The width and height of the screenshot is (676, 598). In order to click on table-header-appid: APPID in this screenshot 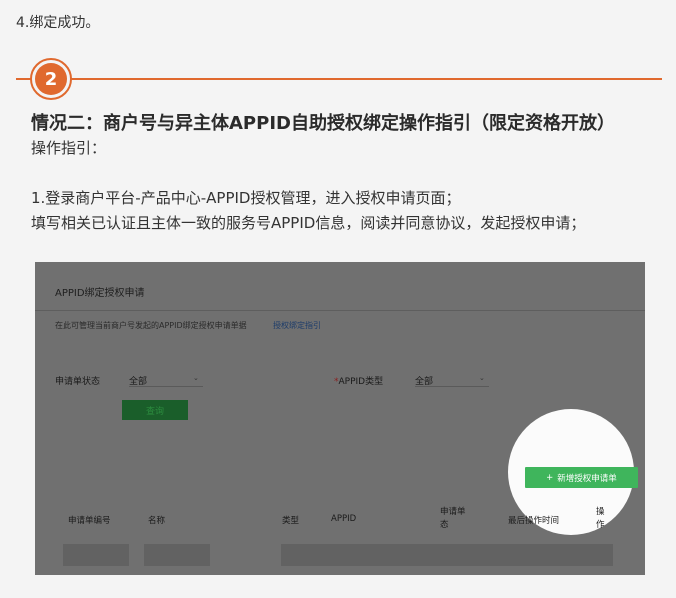, I will do `click(344, 519)`.